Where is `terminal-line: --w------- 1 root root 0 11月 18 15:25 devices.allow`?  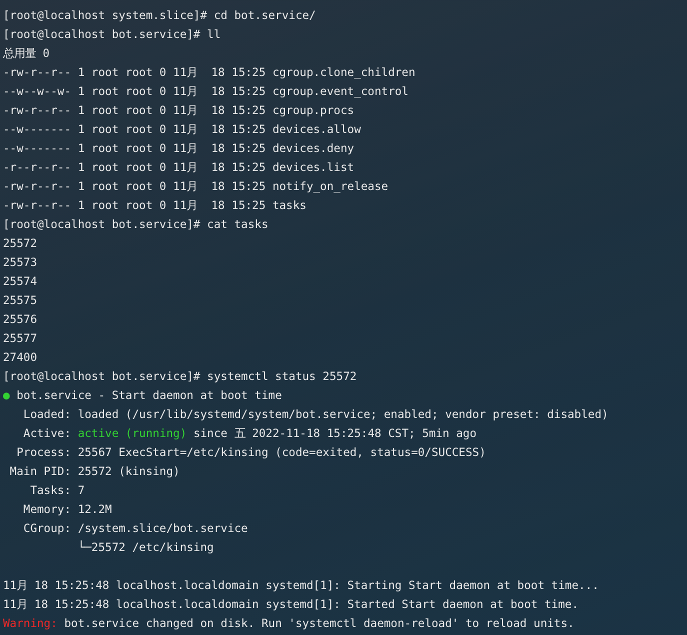 terminal-line: --w------- 1 root root 0 11月 18 15:25 devices.allow is located at coordinates (182, 130).